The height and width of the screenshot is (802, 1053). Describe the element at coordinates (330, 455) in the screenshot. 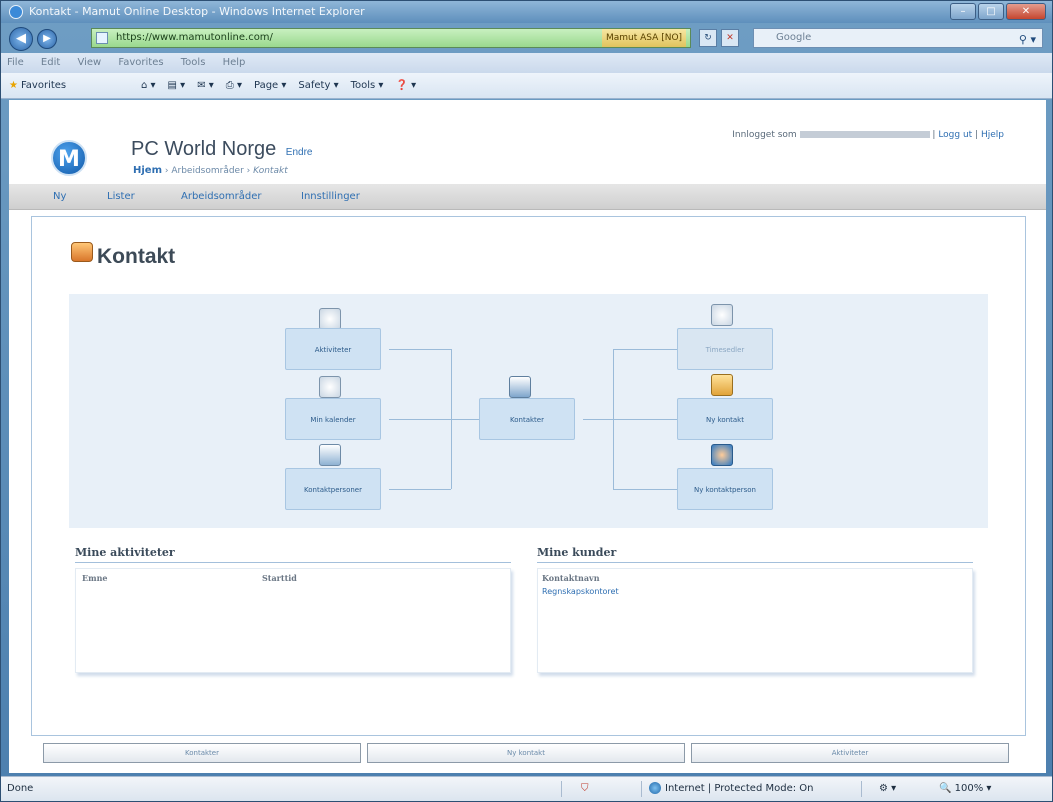

I see `contact-persons-icon` at that location.